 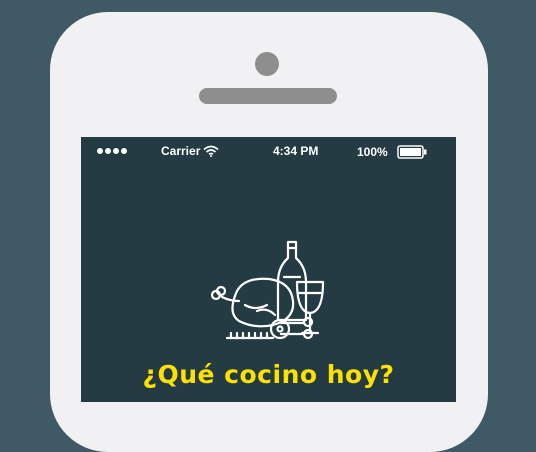 What do you see at coordinates (412, 152) in the screenshot?
I see `battery-icon` at bounding box center [412, 152].